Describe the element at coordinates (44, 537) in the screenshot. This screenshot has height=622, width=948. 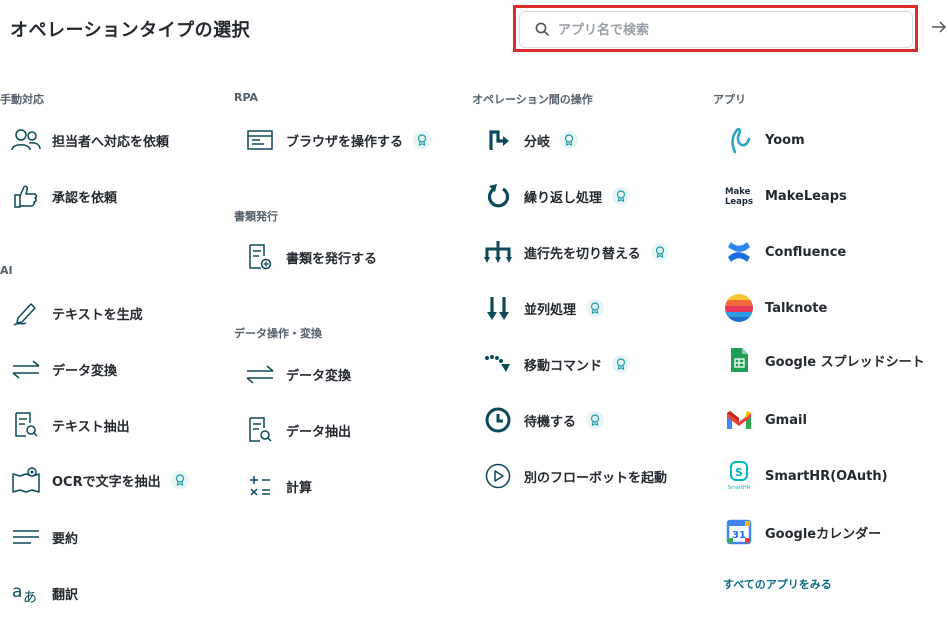
I see `option-summarize: 要約` at that location.